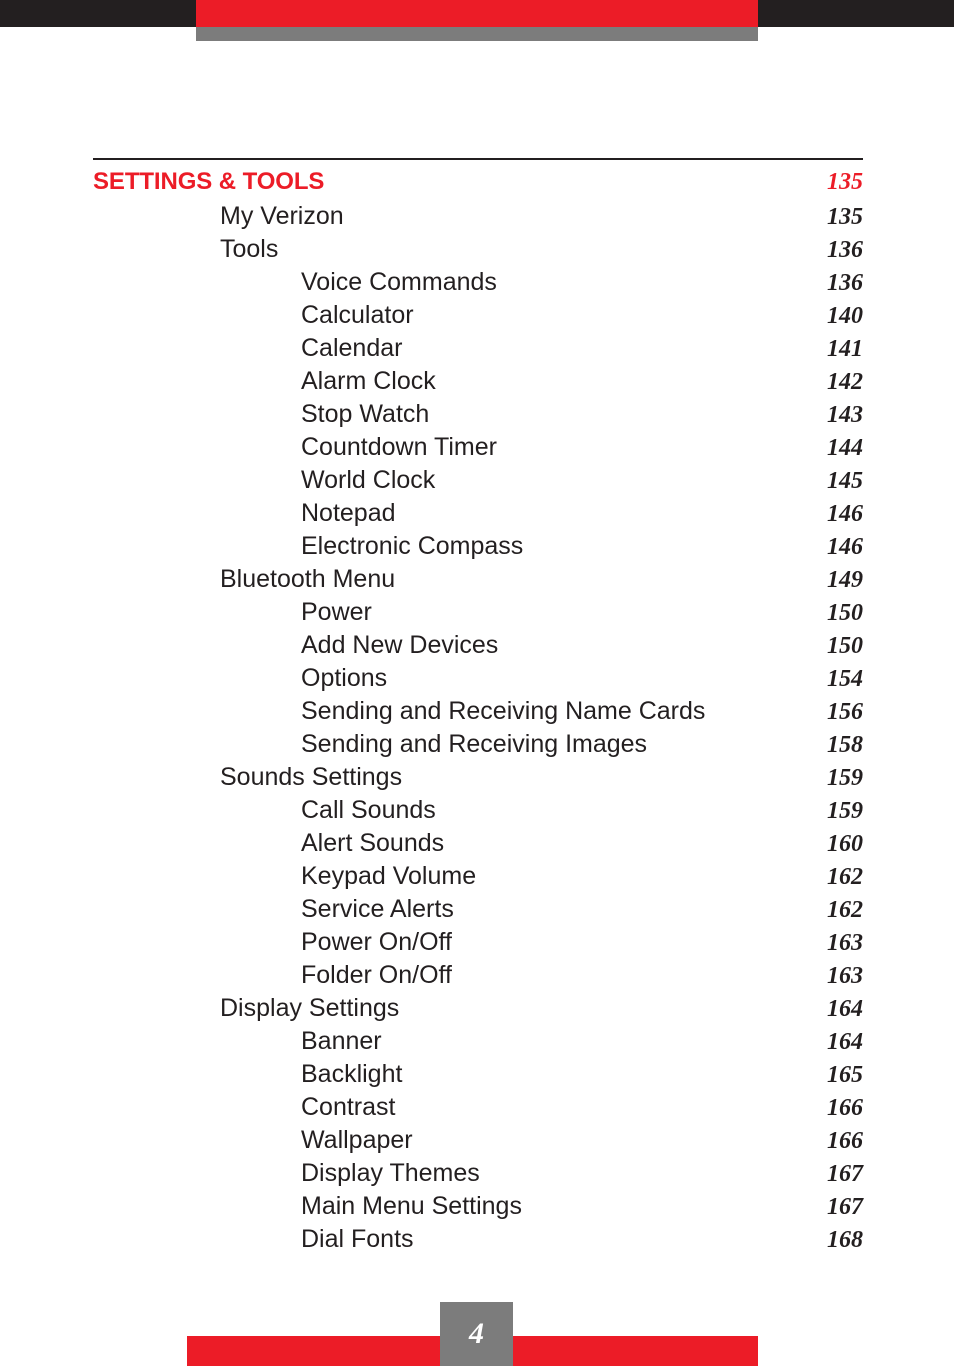  I want to click on toc-entry: Calculator 140, so click(478, 315).